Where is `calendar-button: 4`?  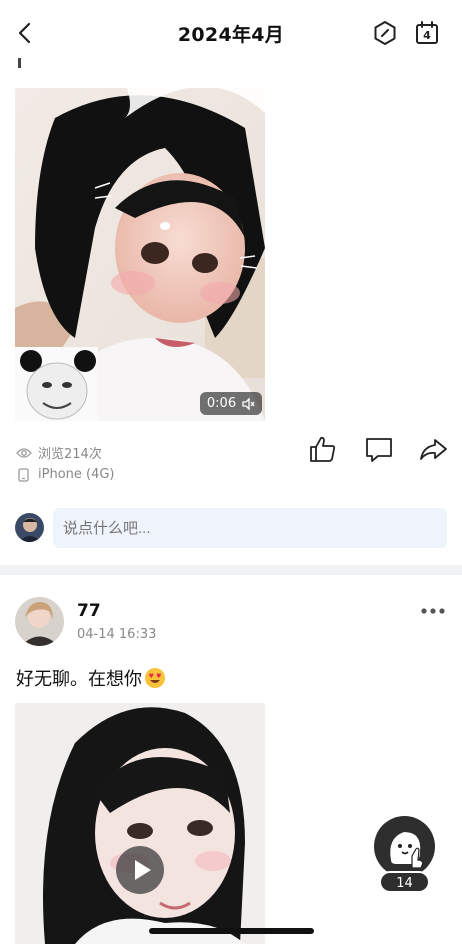 calendar-button: 4 is located at coordinates (427, 33).